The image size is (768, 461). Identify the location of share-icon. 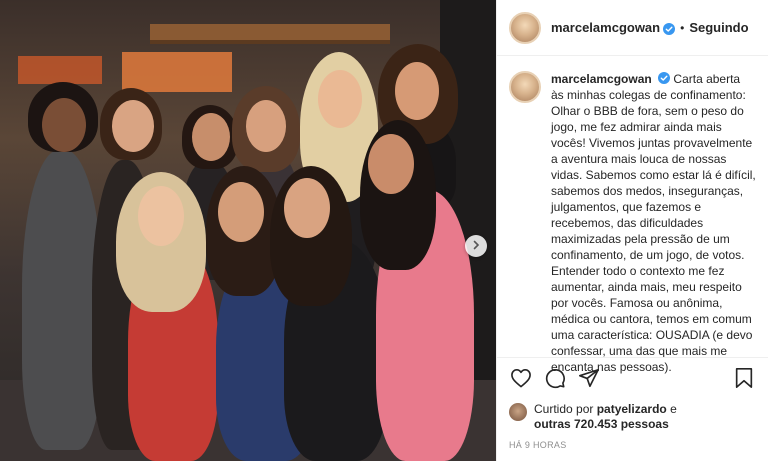
(589, 380).